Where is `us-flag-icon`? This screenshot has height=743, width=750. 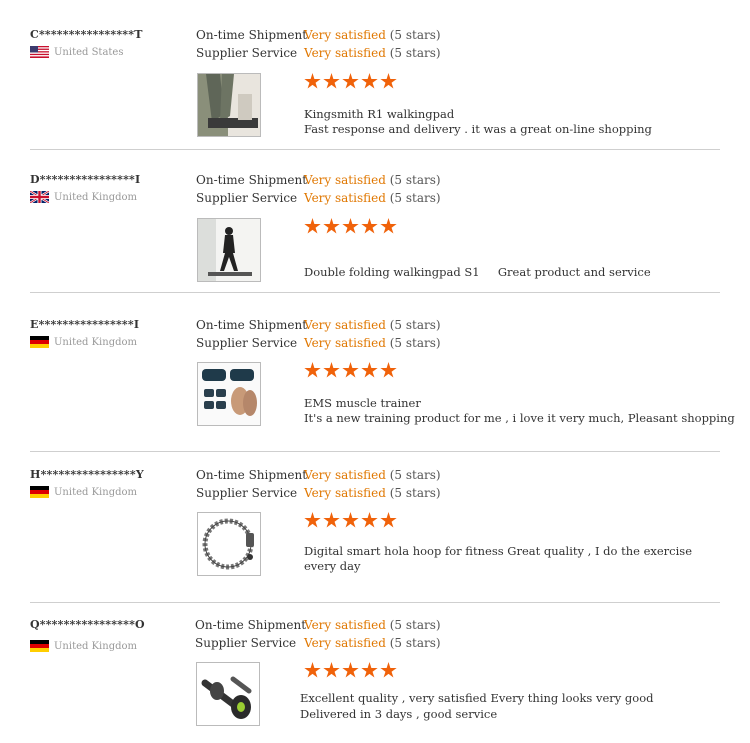 us-flag-icon is located at coordinates (39, 52).